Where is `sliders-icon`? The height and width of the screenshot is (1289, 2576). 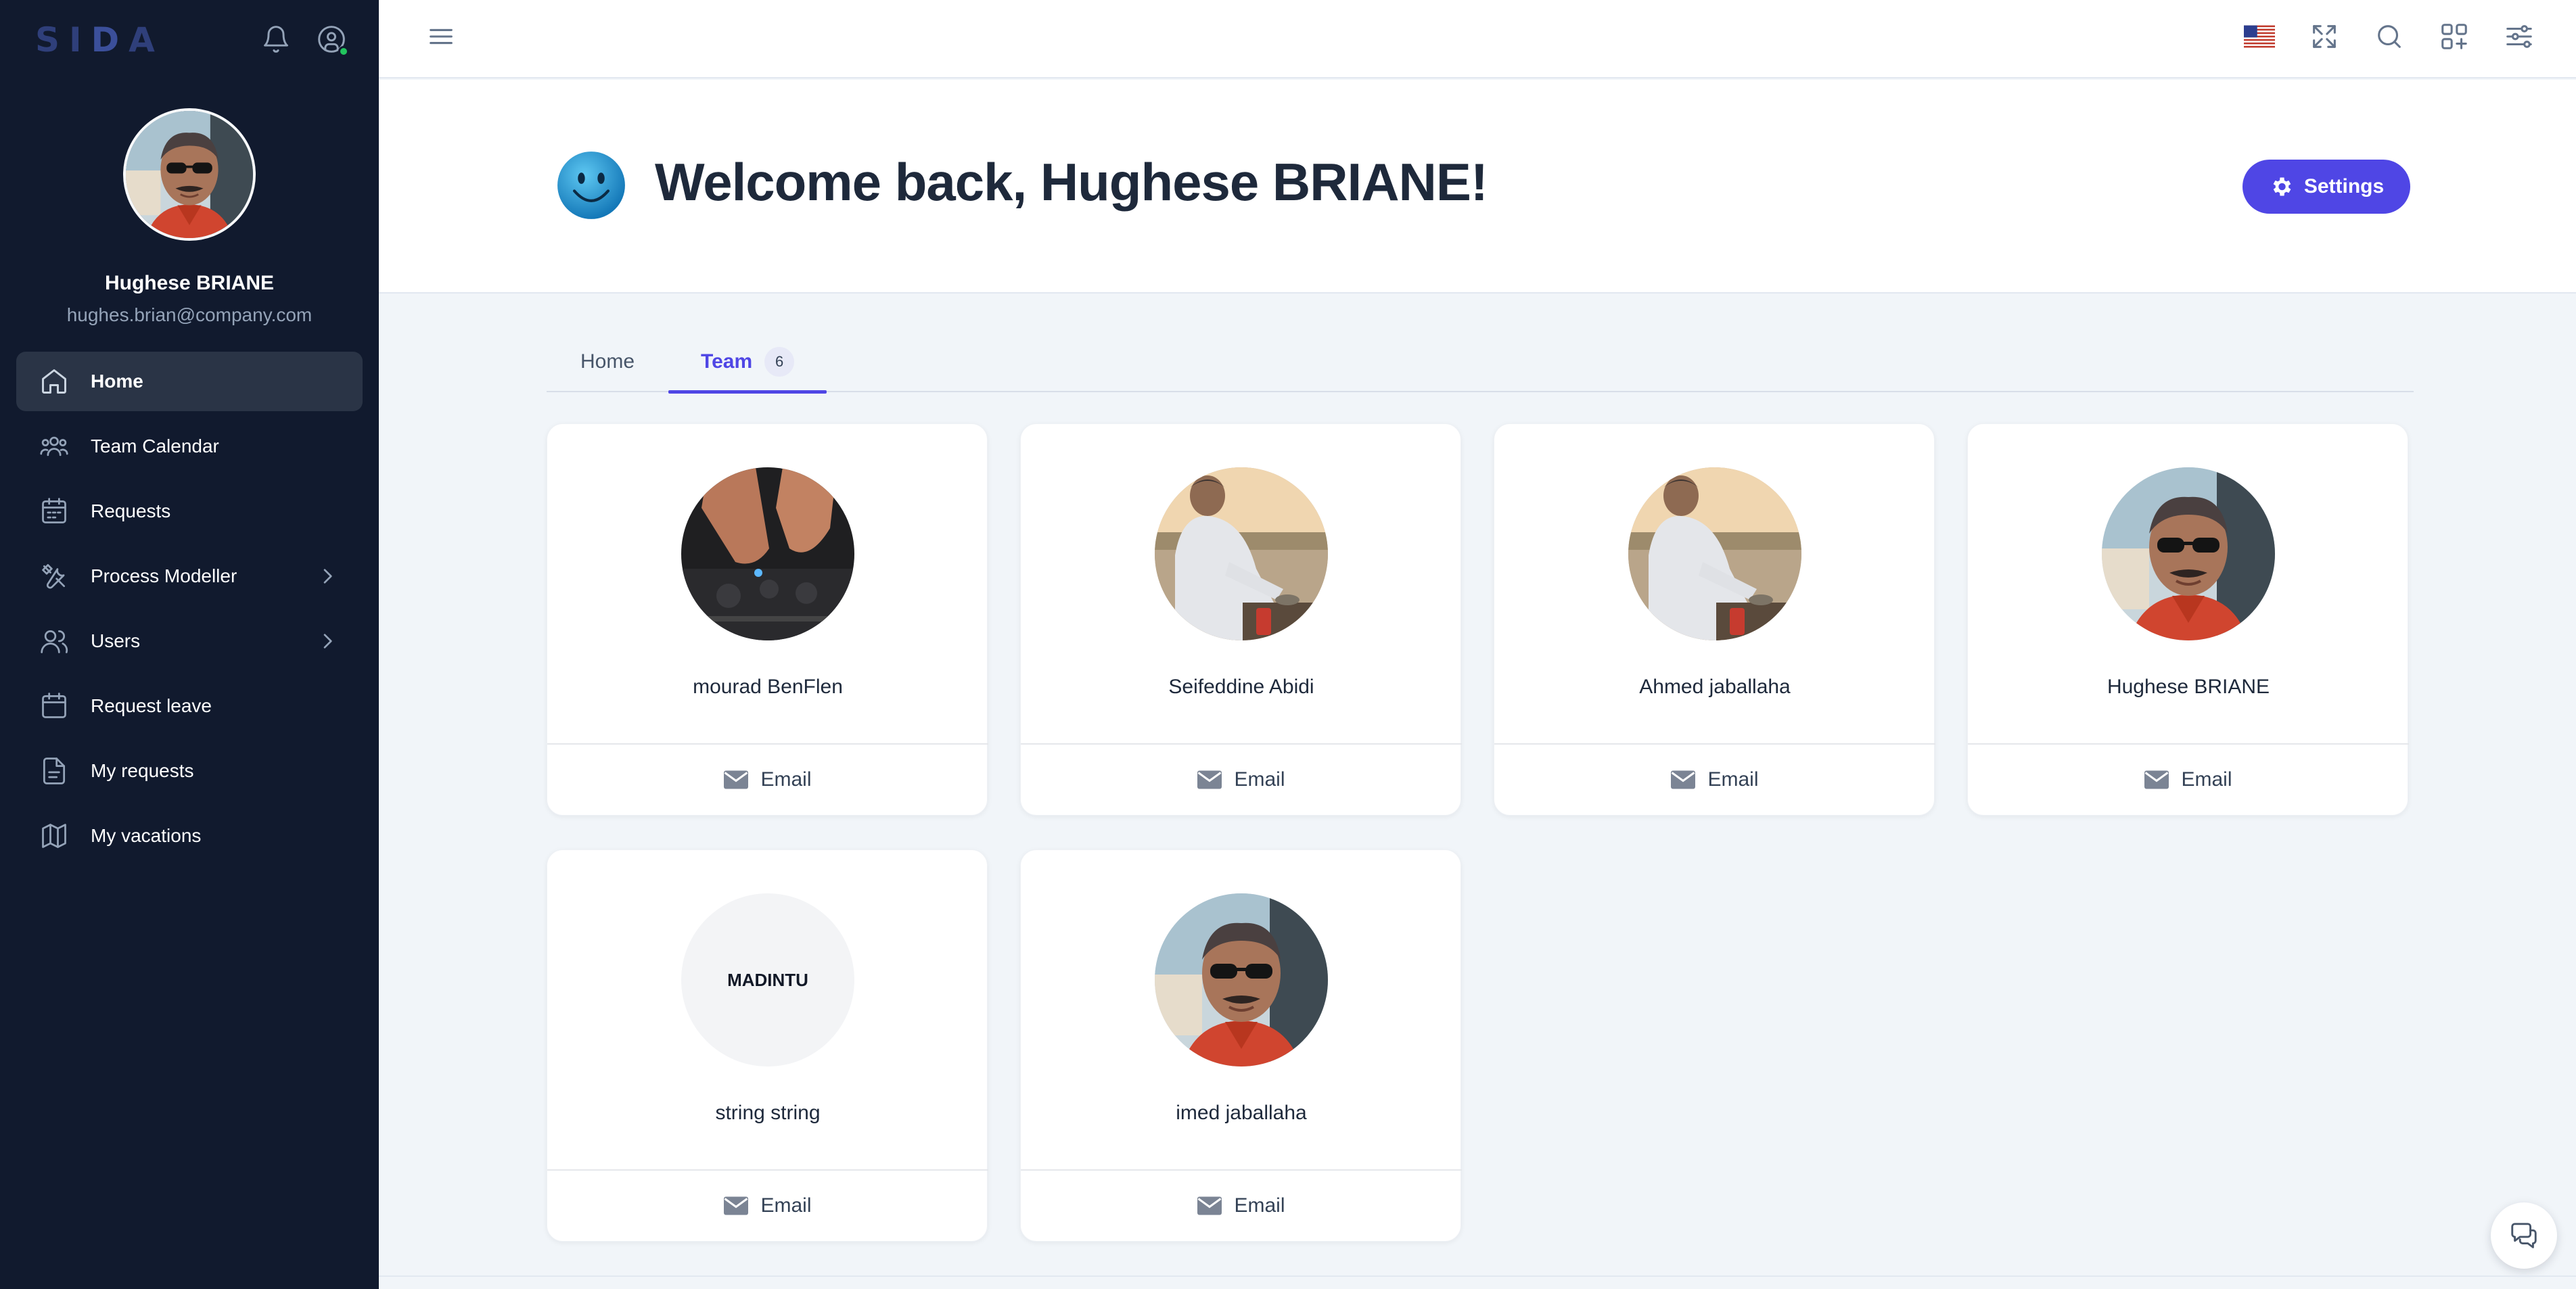 sliders-icon is located at coordinates (2519, 36).